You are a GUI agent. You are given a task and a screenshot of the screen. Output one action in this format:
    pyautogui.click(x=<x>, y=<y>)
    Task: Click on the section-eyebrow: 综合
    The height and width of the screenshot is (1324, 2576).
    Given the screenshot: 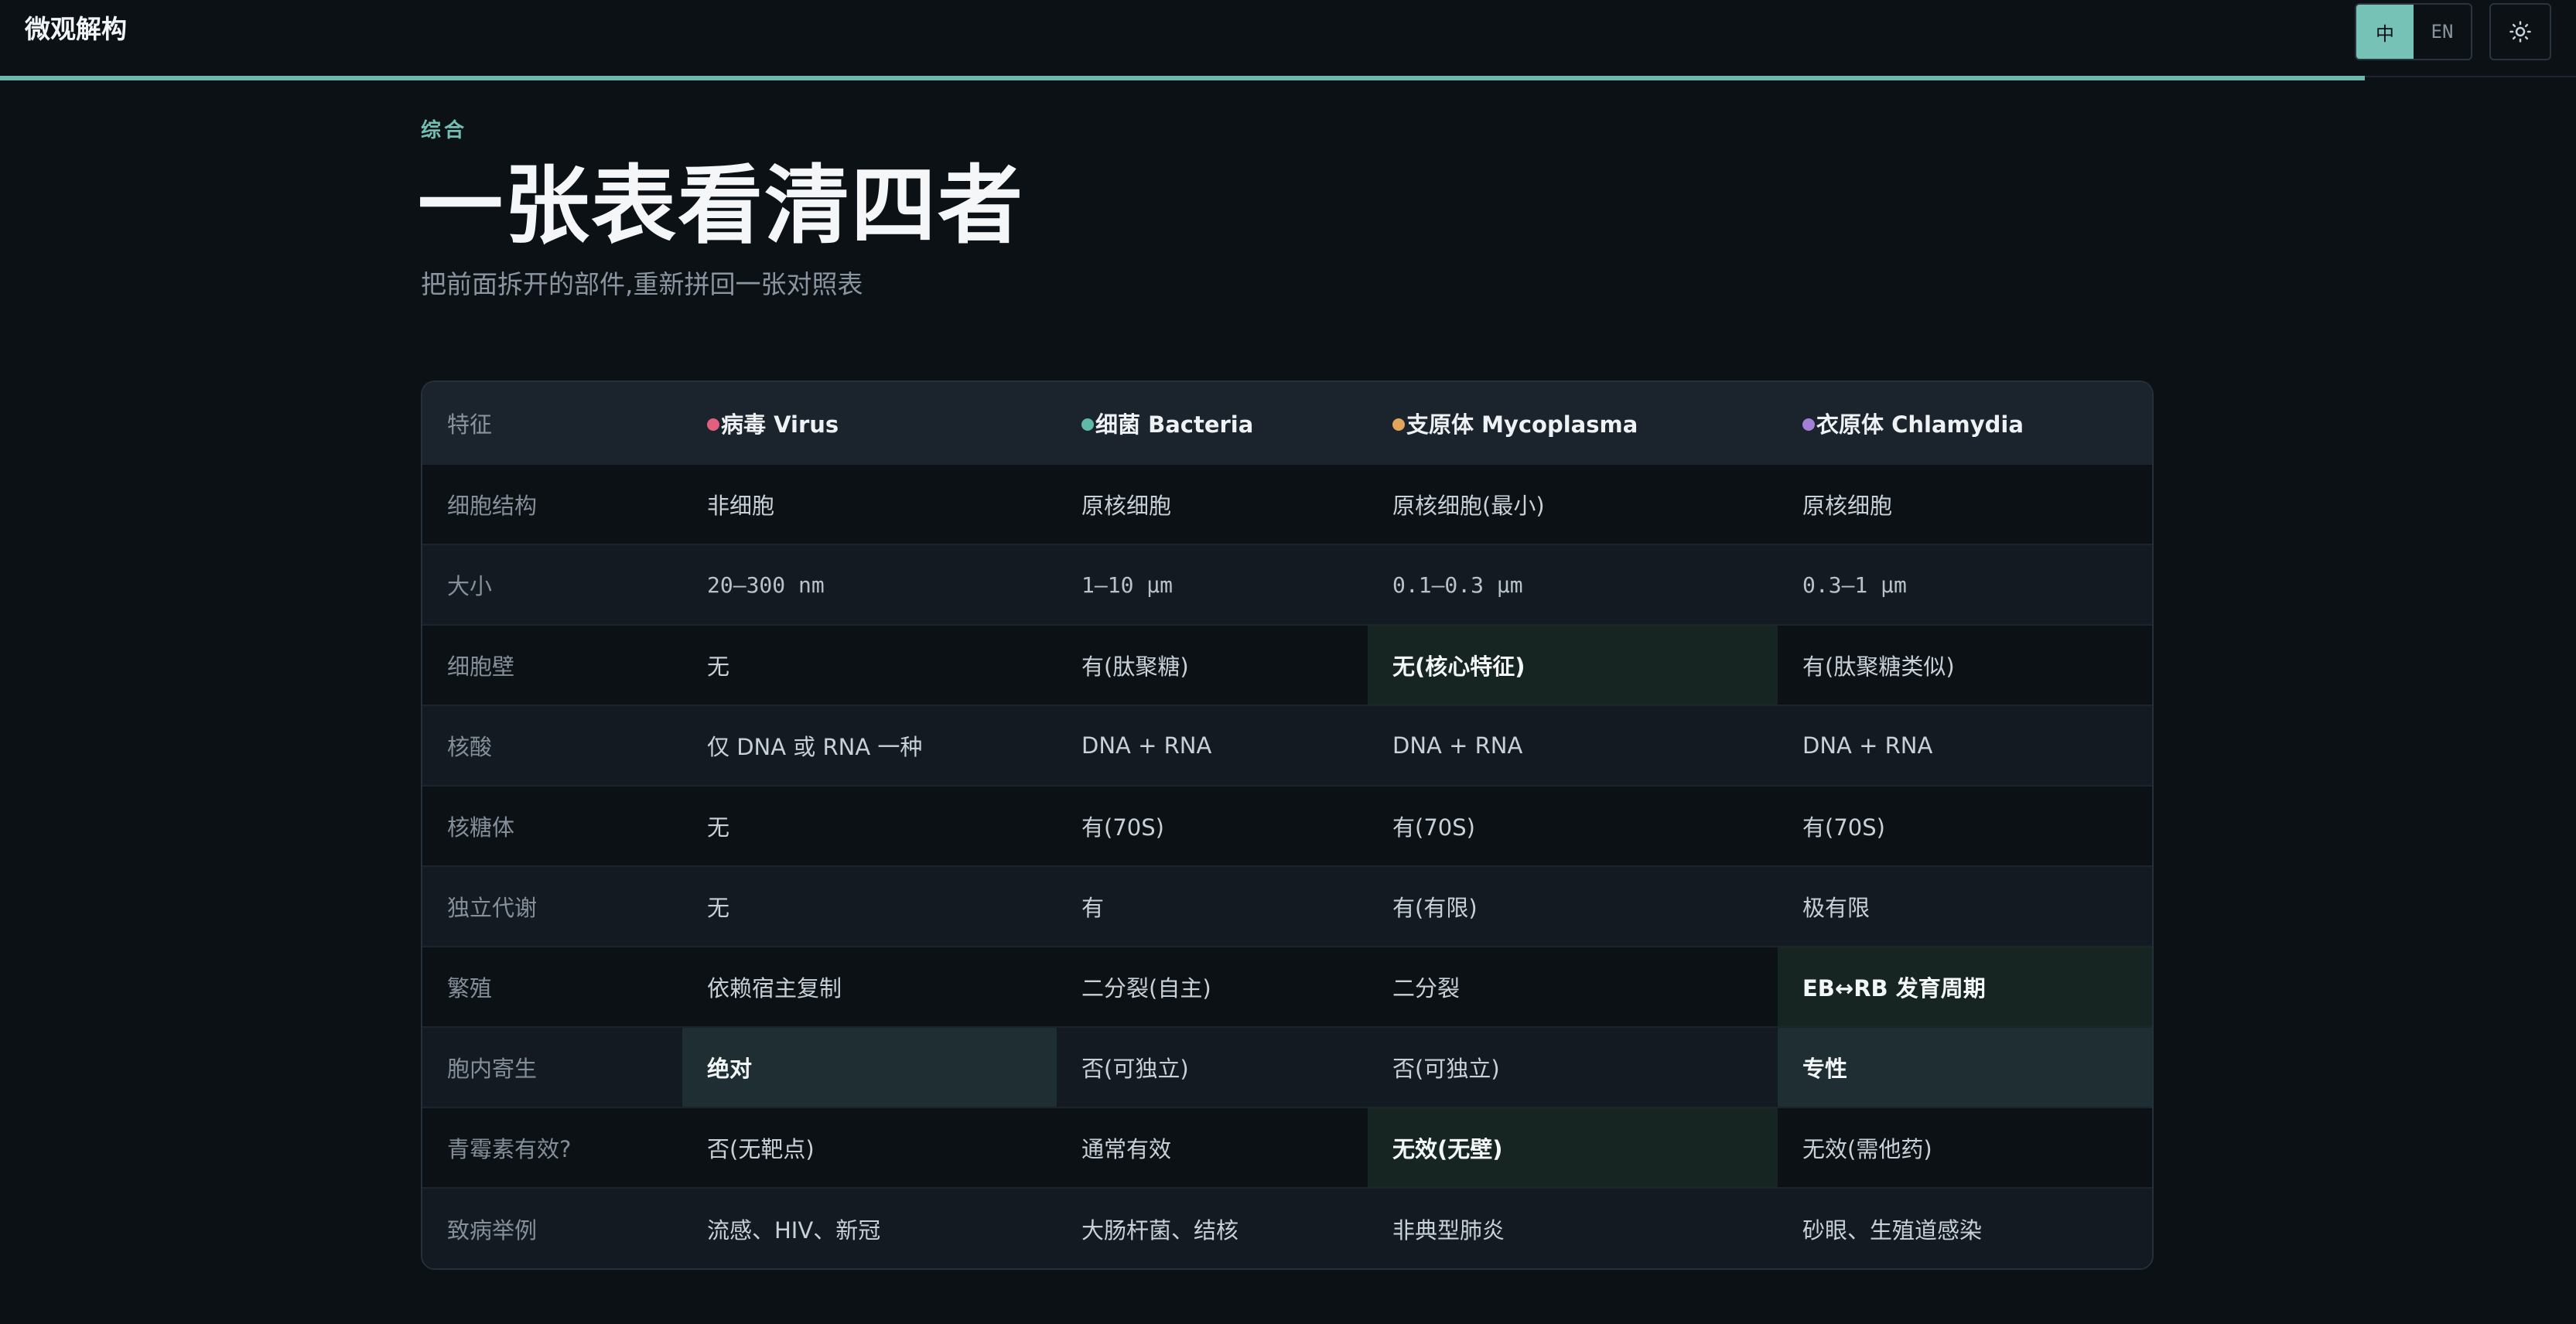 What is the action you would take?
    pyautogui.click(x=444, y=130)
    